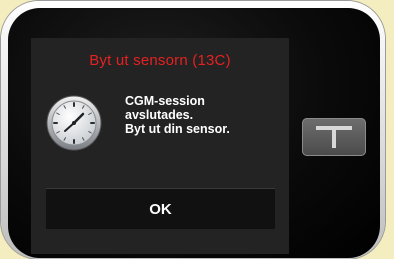 This screenshot has height=259, width=394. Describe the element at coordinates (159, 115) in the screenshot. I see `alert-message-line: avslutades.` at that location.